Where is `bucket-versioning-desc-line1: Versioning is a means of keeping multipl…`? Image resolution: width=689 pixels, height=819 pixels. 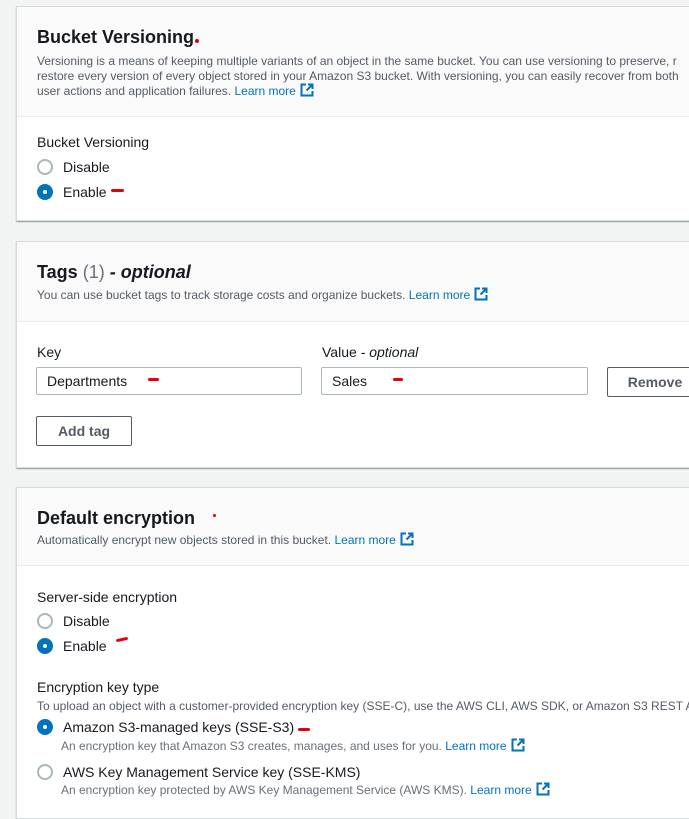
bucket-versioning-desc-line1: Versioning is a means of keeping multipl… is located at coordinates (357, 61).